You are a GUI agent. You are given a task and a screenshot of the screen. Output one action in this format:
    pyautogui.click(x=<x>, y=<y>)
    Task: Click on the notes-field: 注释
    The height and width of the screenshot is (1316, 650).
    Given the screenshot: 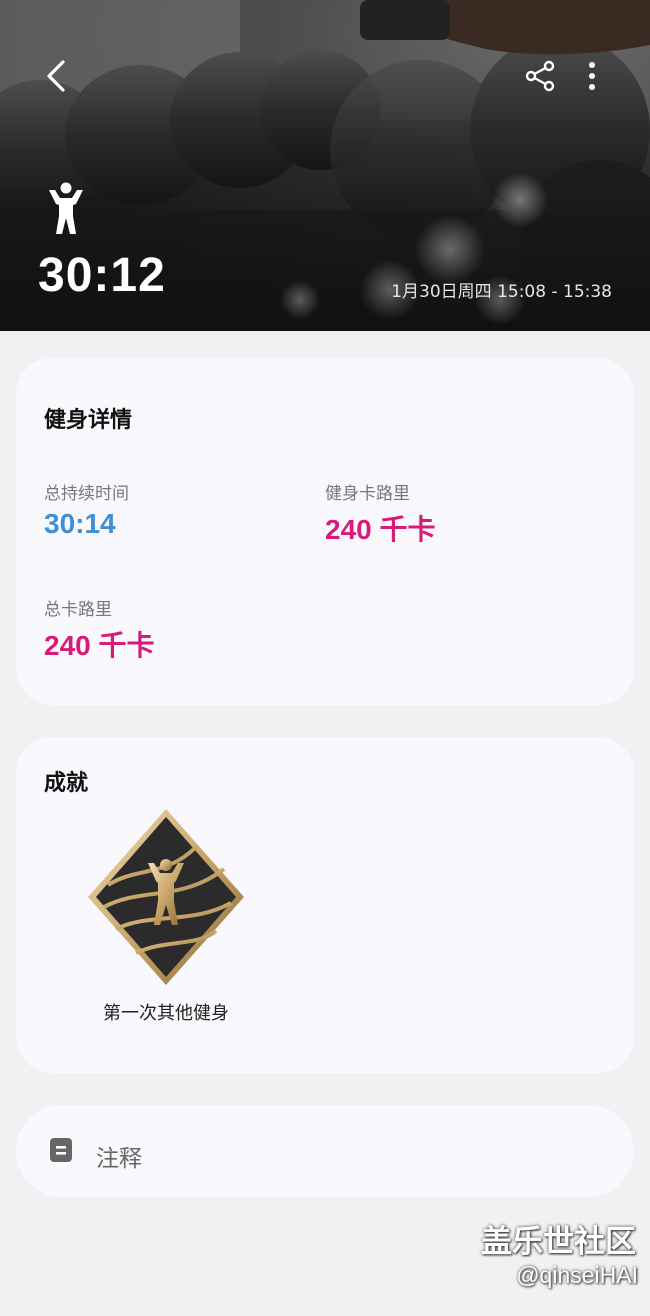 What is the action you would take?
    pyautogui.click(x=325, y=1151)
    